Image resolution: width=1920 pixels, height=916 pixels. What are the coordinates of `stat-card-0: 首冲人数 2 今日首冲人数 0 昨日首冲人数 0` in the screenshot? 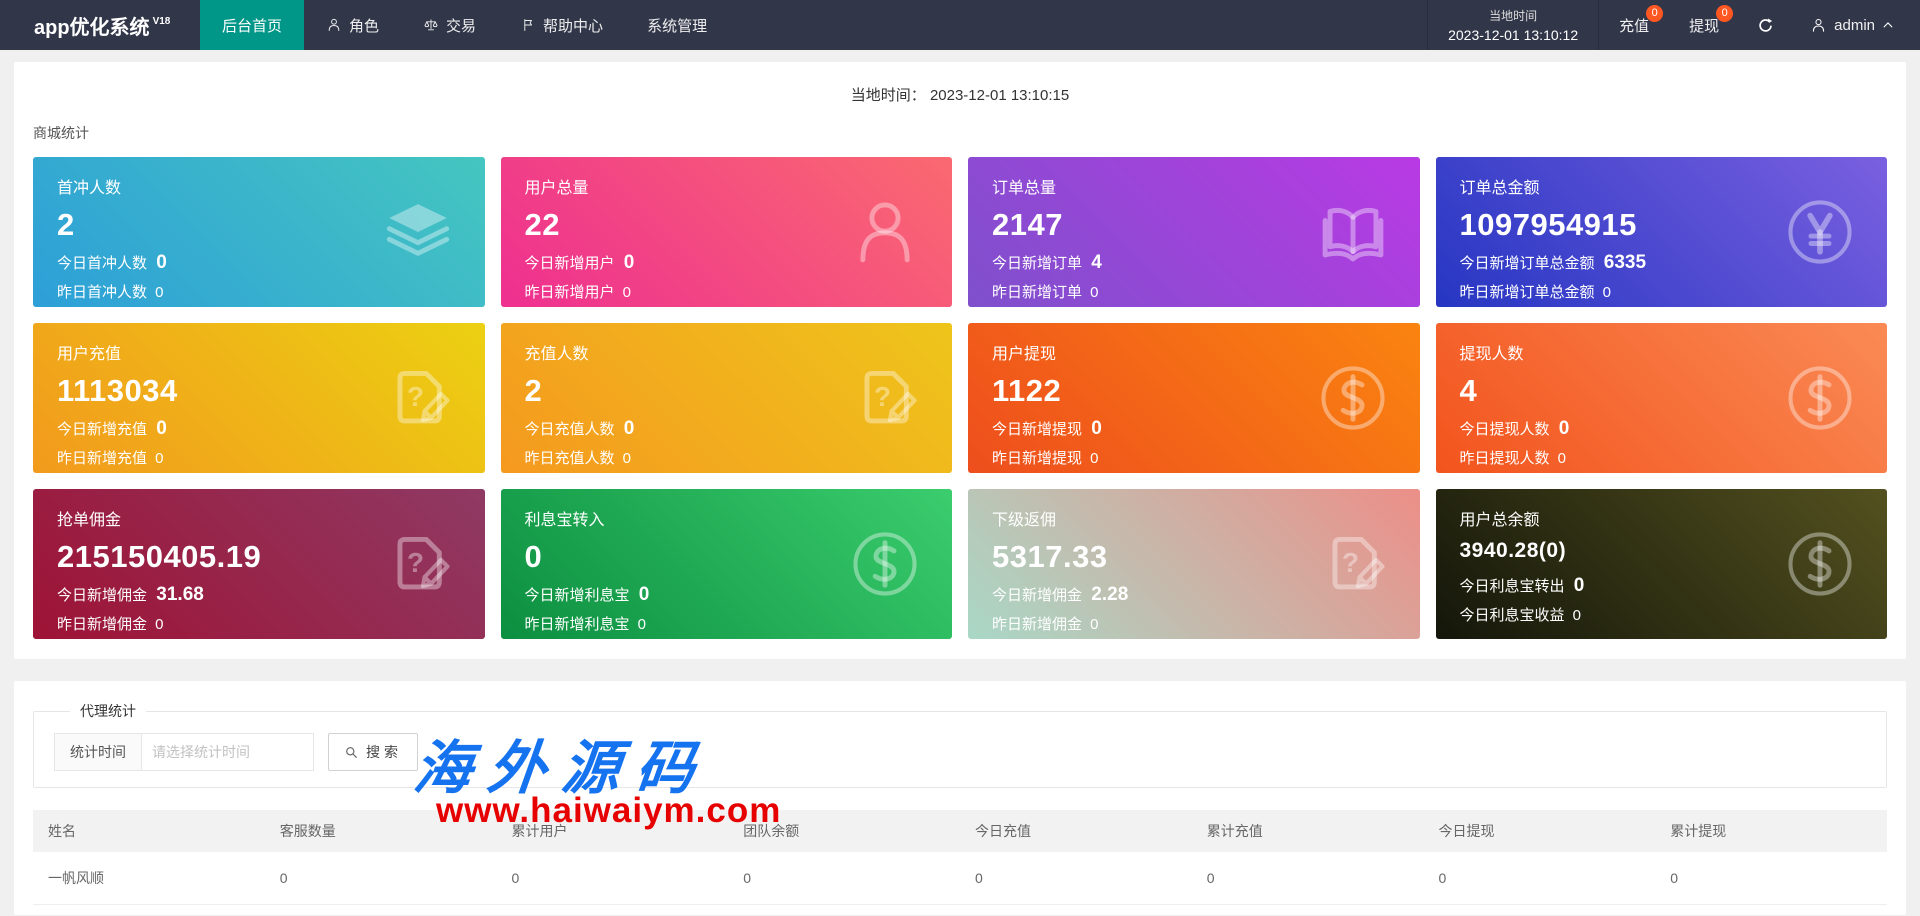 It's located at (259, 232).